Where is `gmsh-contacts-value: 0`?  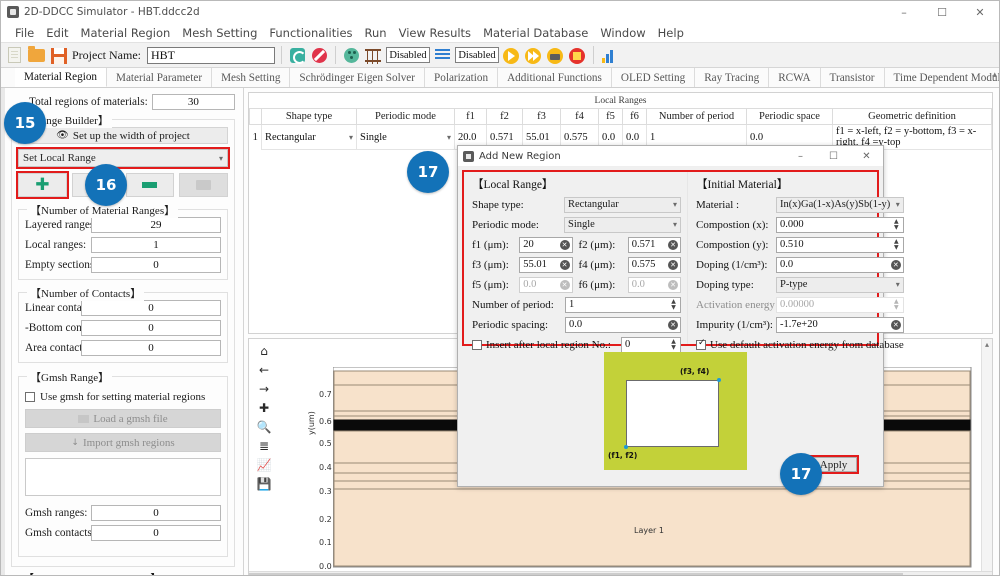
gmsh-contacts-value: 0 is located at coordinates (156, 533).